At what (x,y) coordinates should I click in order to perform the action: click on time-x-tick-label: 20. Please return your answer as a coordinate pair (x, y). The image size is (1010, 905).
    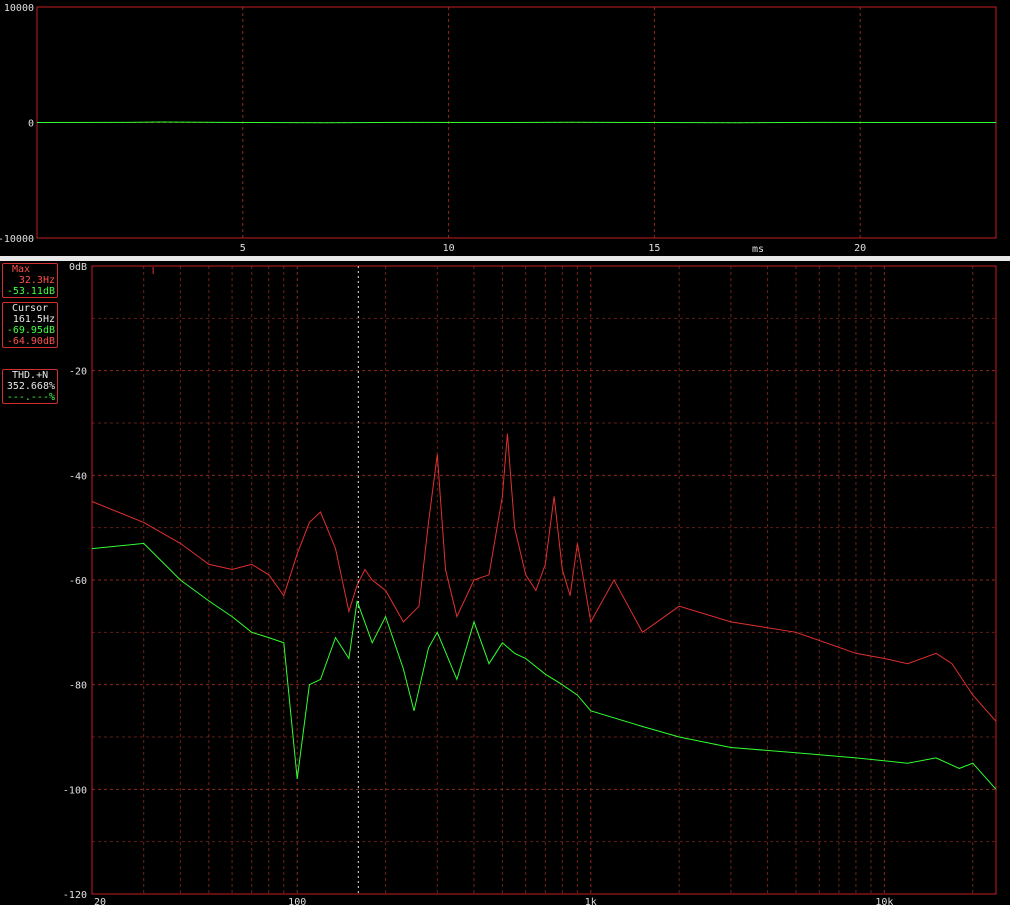
    Looking at the image, I should click on (860, 248).